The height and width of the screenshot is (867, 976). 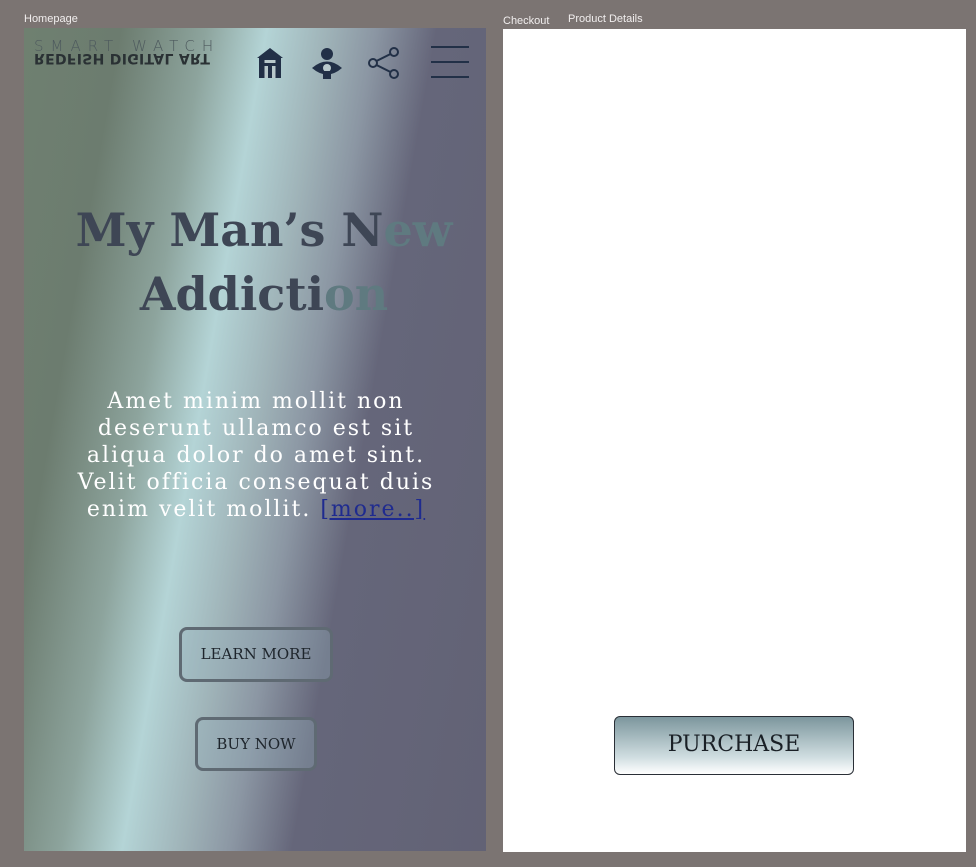 I want to click on hero-title-part: ew, so click(x=418, y=230).